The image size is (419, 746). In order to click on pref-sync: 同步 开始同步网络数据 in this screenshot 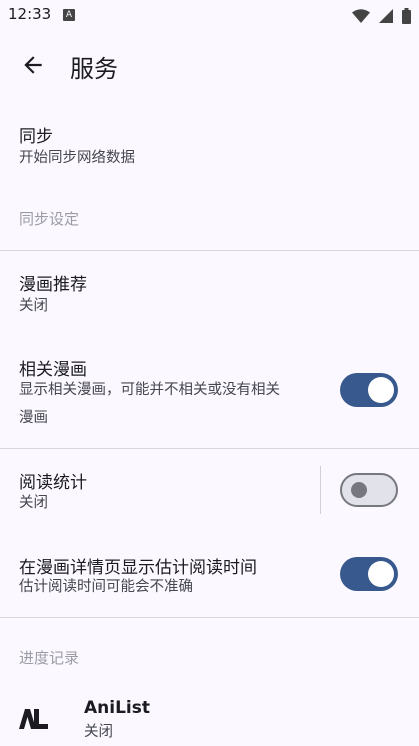, I will do `click(209, 150)`.